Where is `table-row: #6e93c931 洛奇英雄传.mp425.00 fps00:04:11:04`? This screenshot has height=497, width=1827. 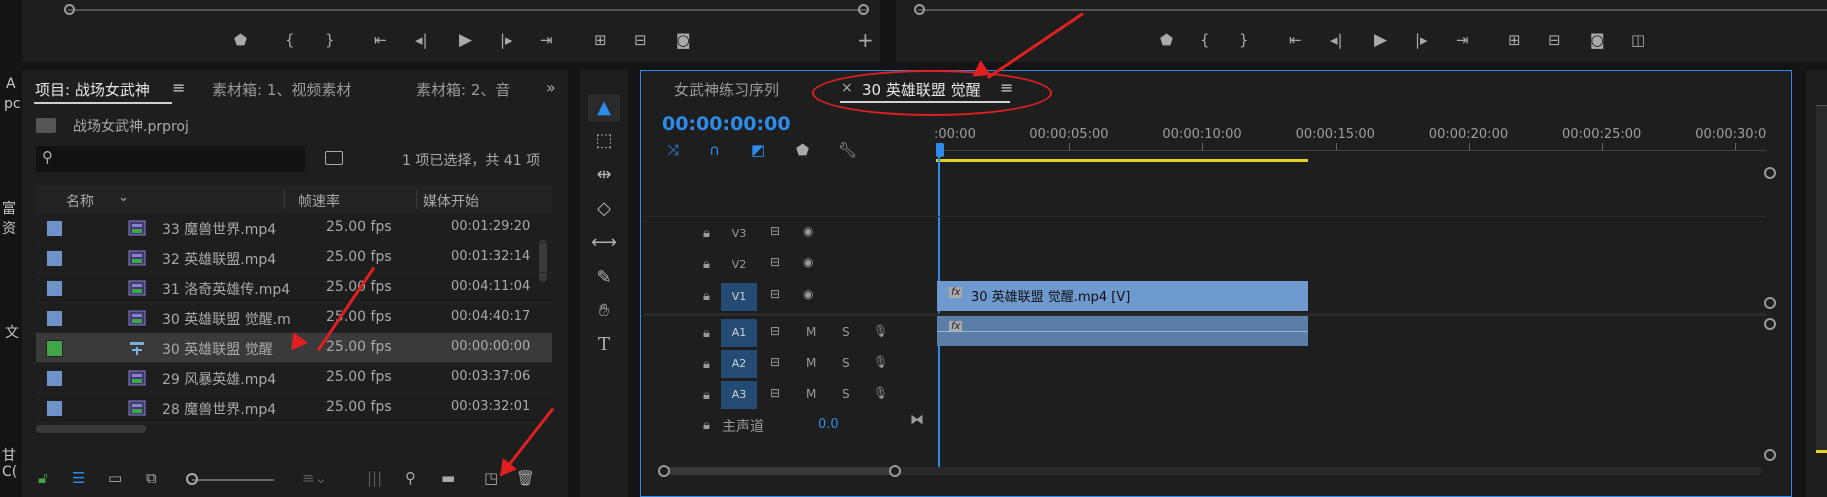 table-row: #6e93c931 洛奇英雄传.mp425.00 fps00:04:11:04 is located at coordinates (294, 288).